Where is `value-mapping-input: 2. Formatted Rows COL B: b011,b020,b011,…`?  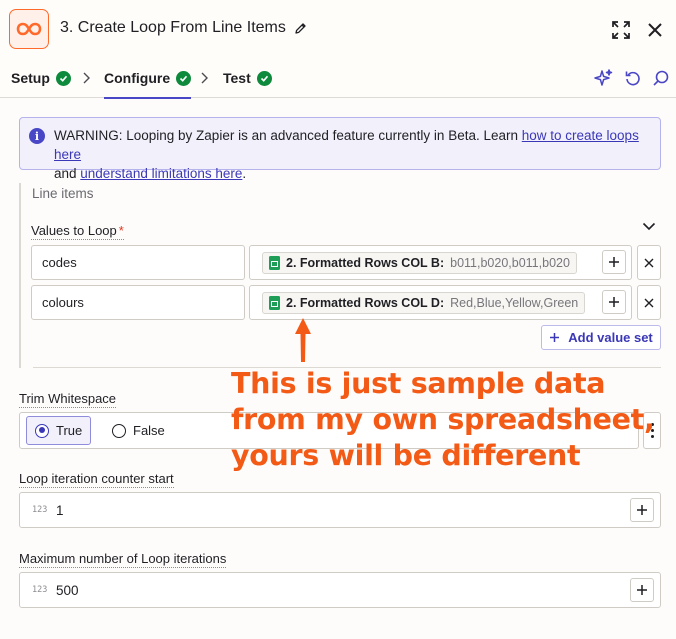
value-mapping-input: 2. Formatted Rows COL B: b011,b020,b011,… is located at coordinates (440, 262).